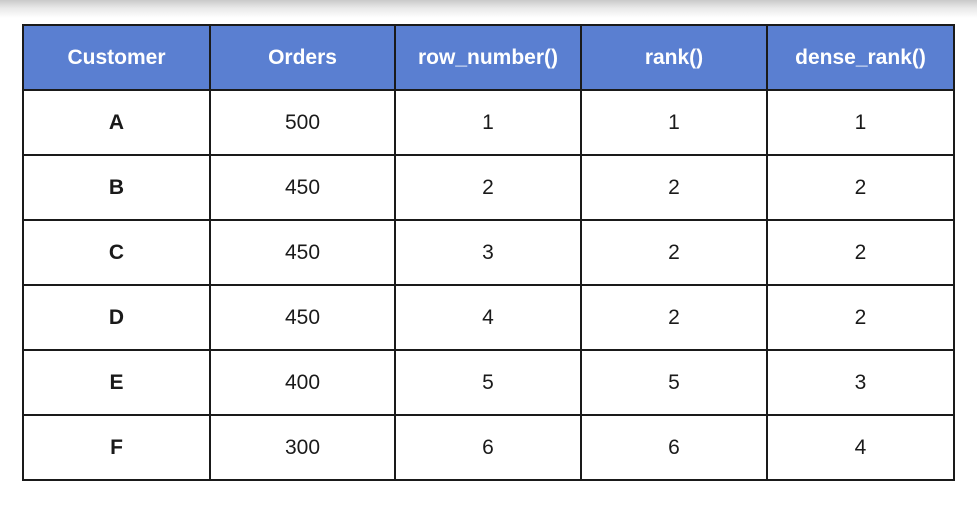 The height and width of the screenshot is (508, 977). Describe the element at coordinates (302, 122) in the screenshot. I see `cell-orders: 500` at that location.